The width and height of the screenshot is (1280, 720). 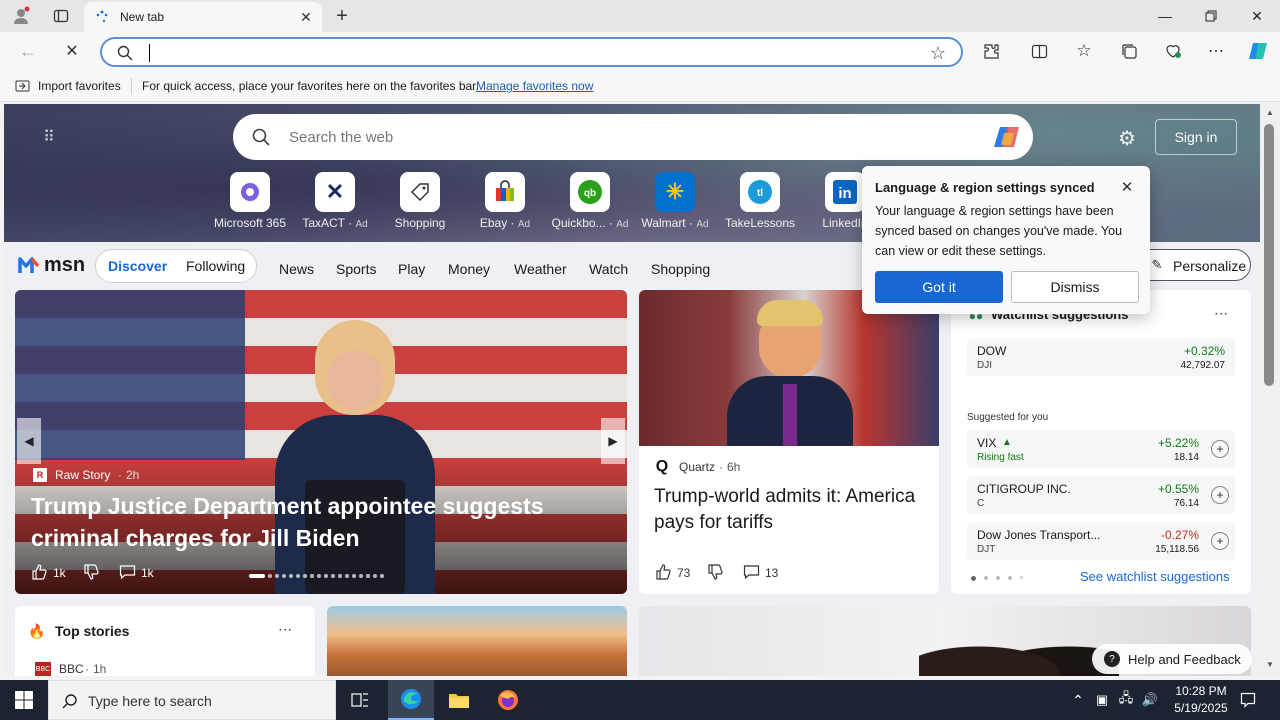 What do you see at coordinates (760, 201) in the screenshot?
I see `quicklink-takelessons: tl TakeLessons` at bounding box center [760, 201].